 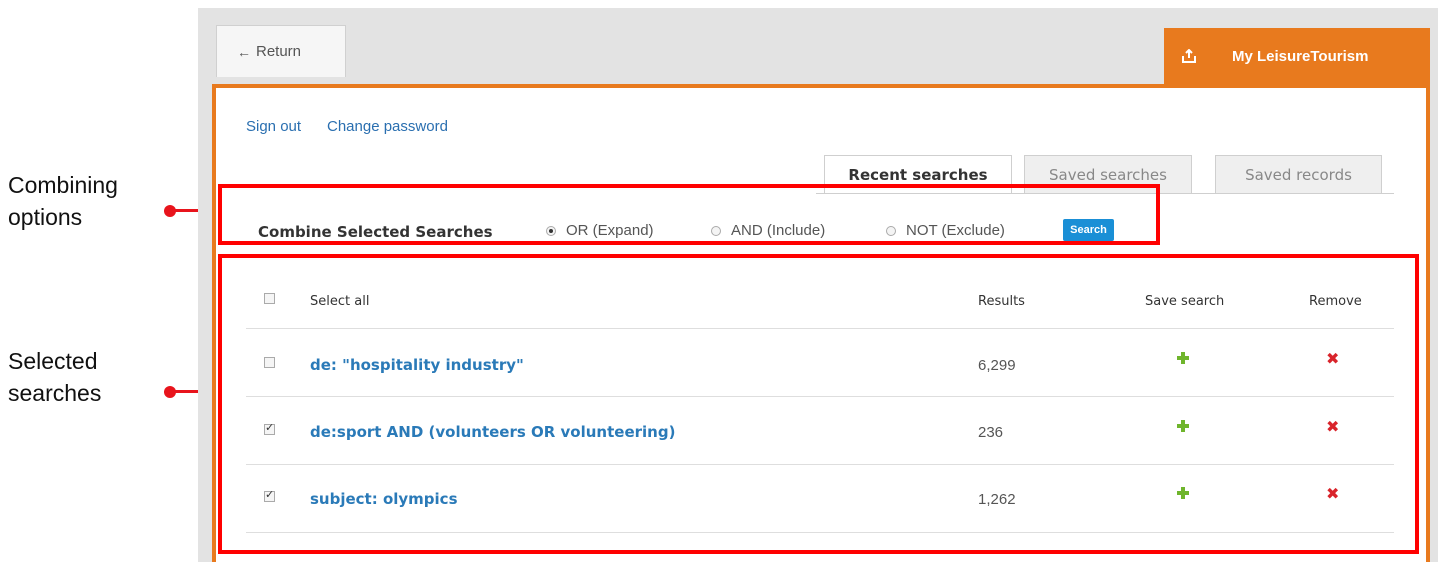 What do you see at coordinates (689, 214) in the screenshot?
I see `combining-options-highlight` at bounding box center [689, 214].